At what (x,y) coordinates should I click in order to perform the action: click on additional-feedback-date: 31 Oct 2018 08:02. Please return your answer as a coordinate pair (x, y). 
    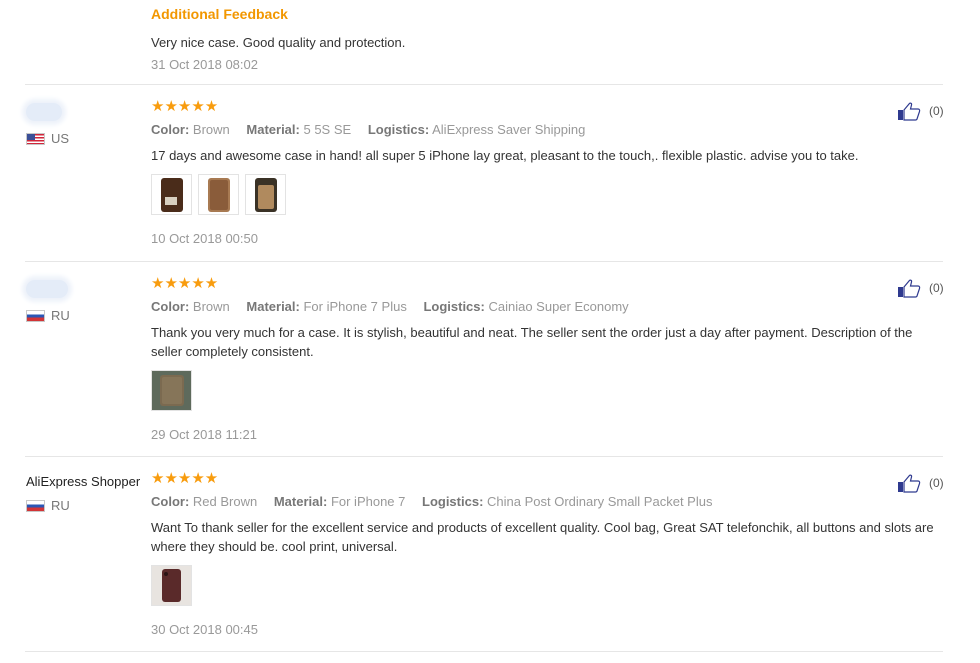
    Looking at the image, I should click on (204, 64).